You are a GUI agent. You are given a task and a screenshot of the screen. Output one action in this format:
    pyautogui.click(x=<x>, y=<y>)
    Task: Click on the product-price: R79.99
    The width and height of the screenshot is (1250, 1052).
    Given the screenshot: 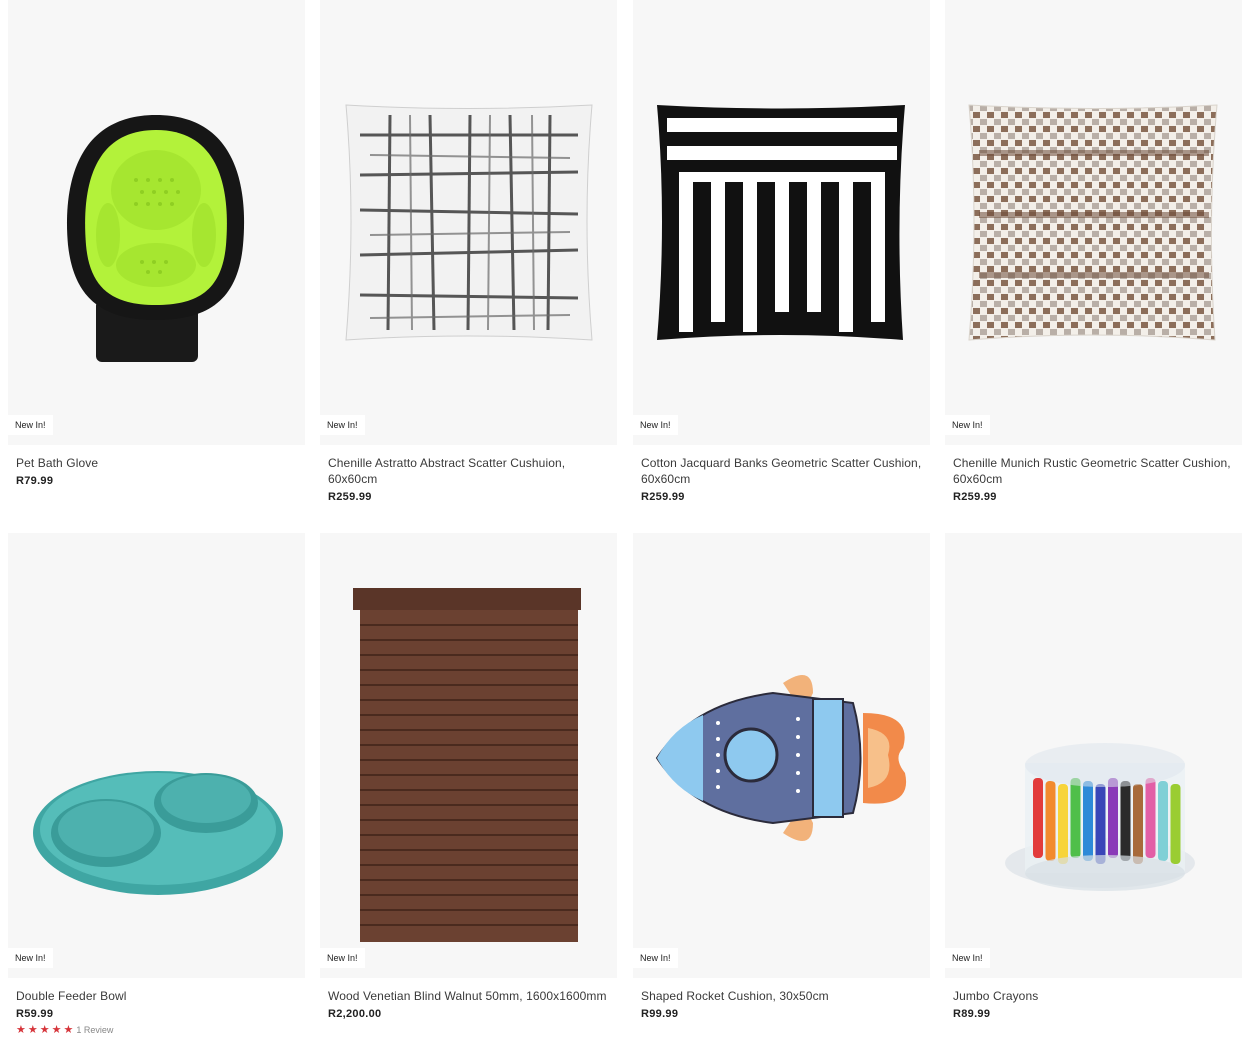 What is the action you would take?
    pyautogui.click(x=35, y=481)
    